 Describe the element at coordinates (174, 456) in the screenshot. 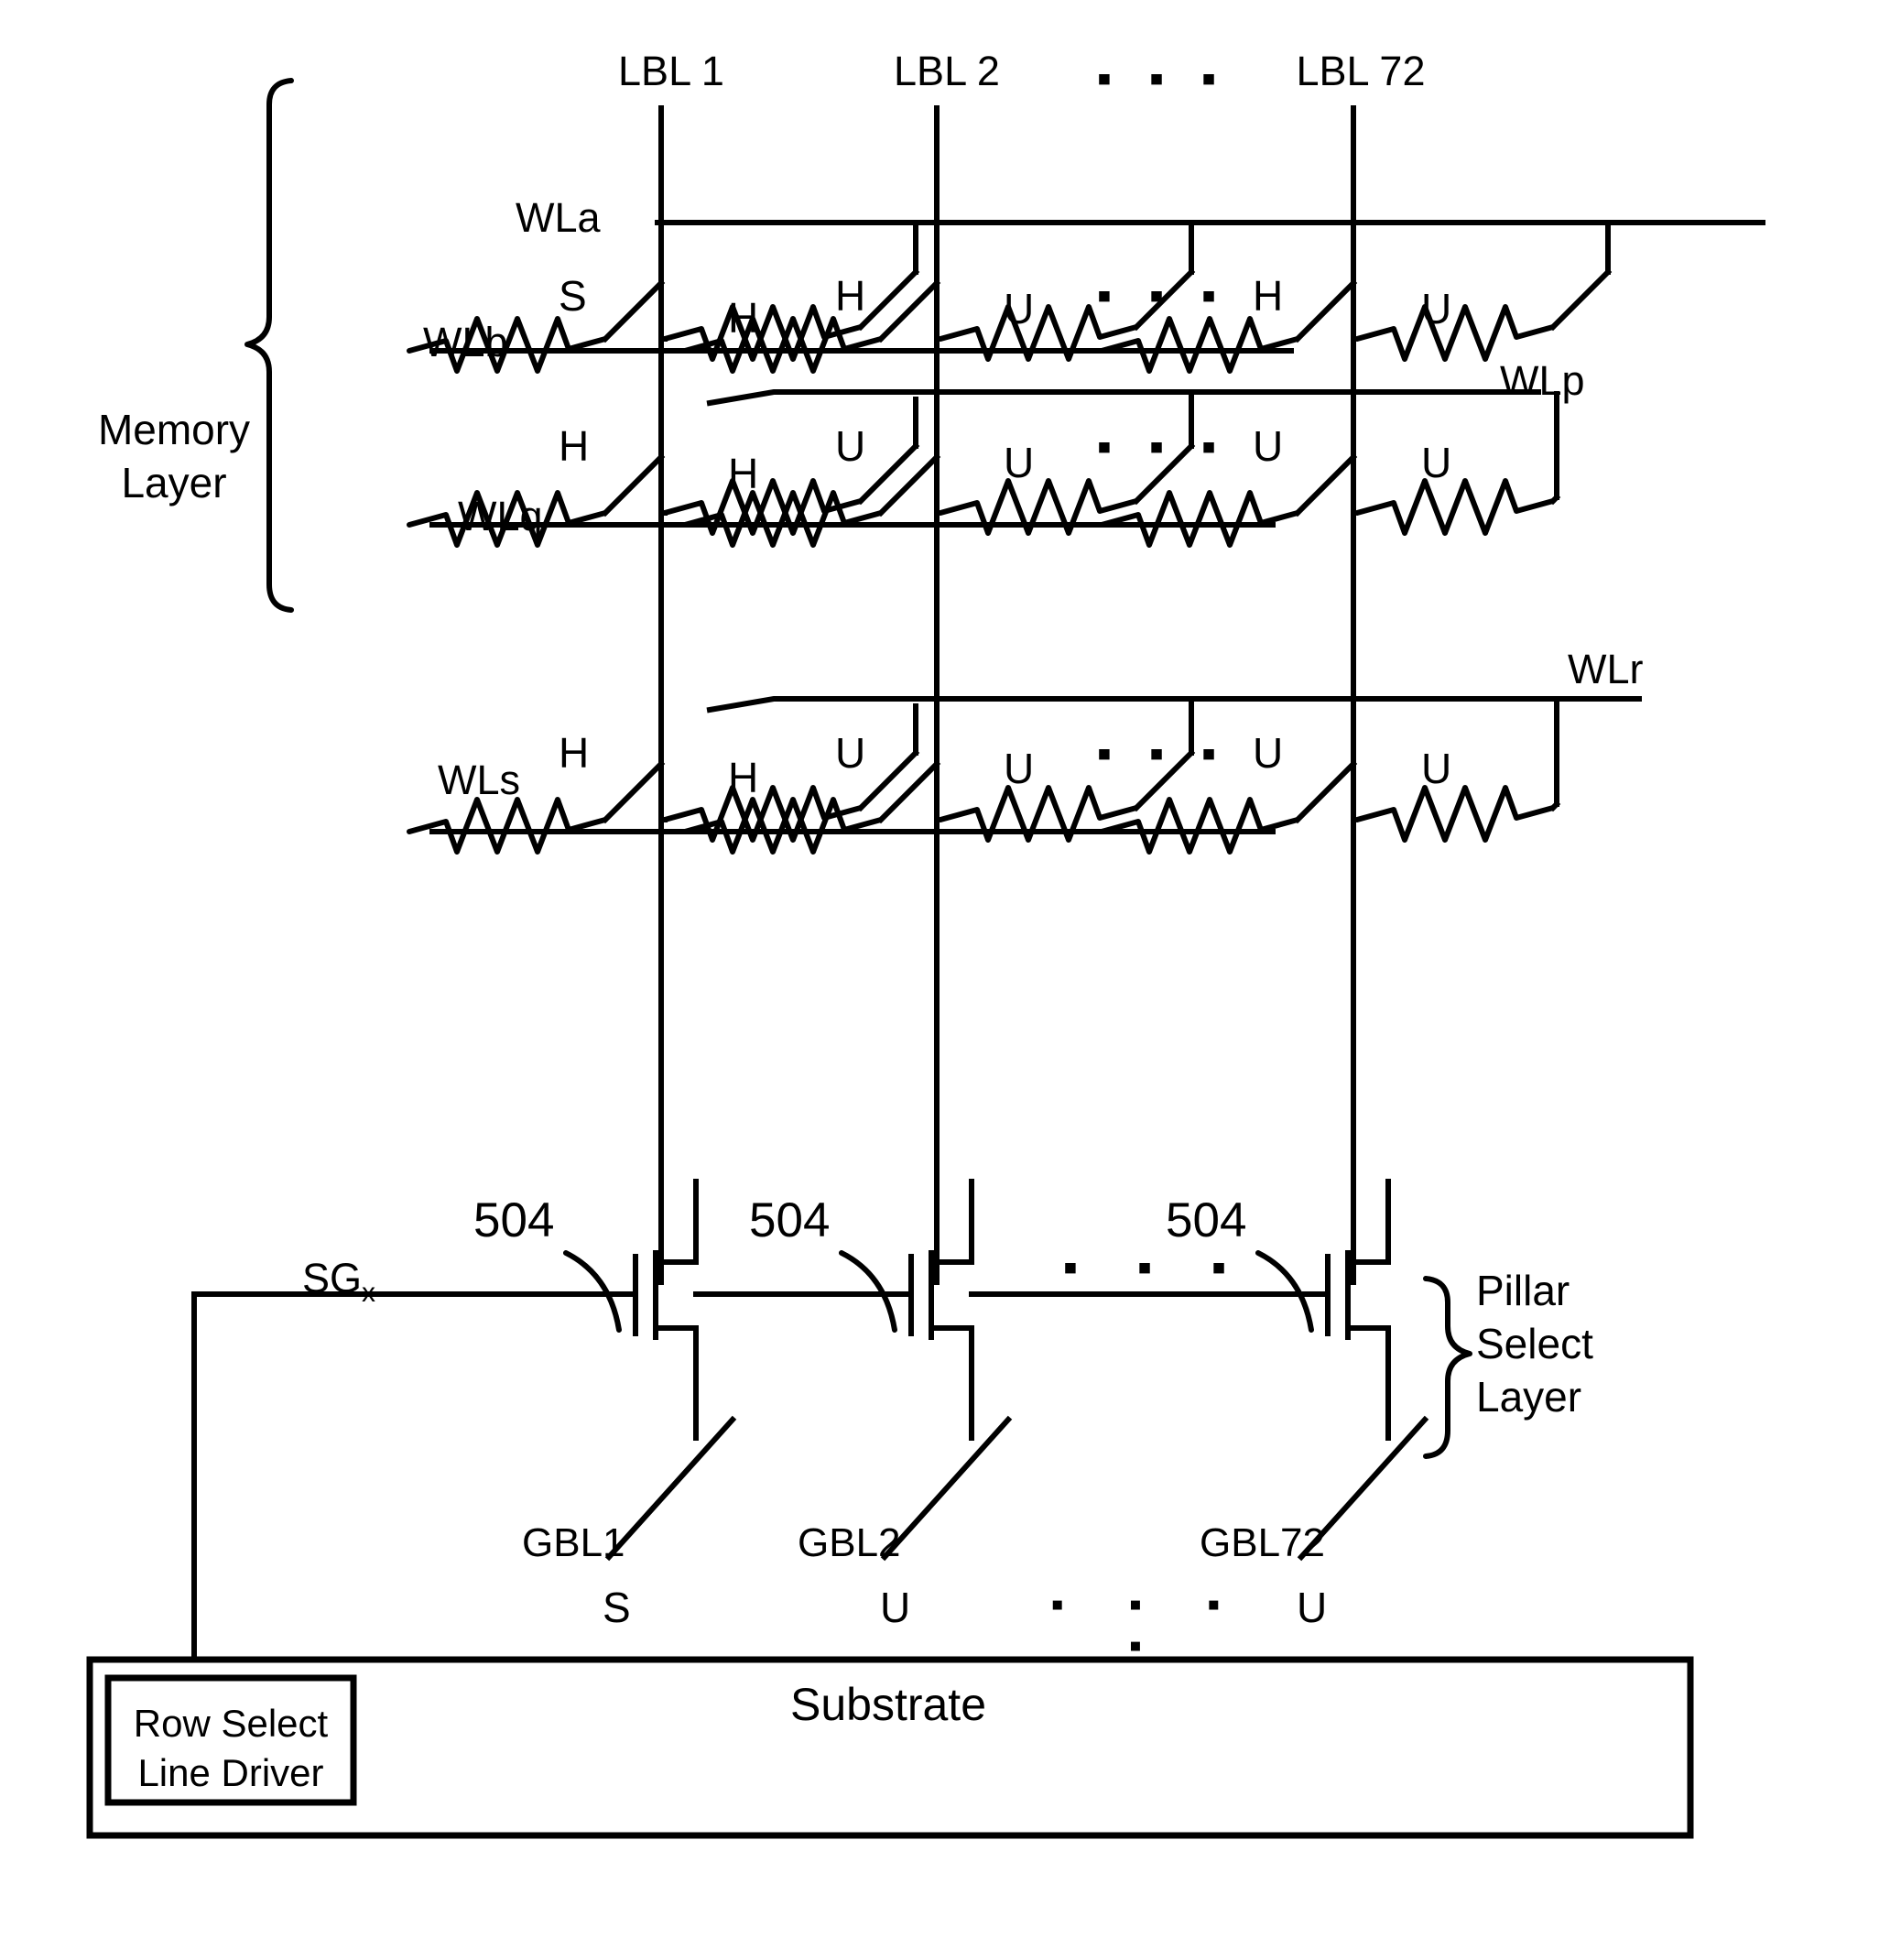

I see `memory-layer-label: Memory Layer` at that location.